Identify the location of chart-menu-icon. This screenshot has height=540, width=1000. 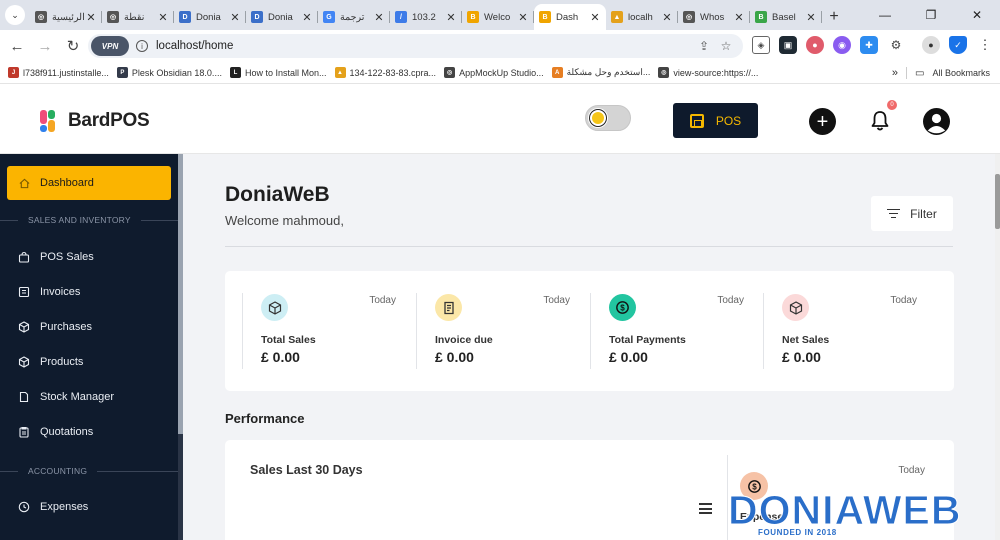
(705, 508).